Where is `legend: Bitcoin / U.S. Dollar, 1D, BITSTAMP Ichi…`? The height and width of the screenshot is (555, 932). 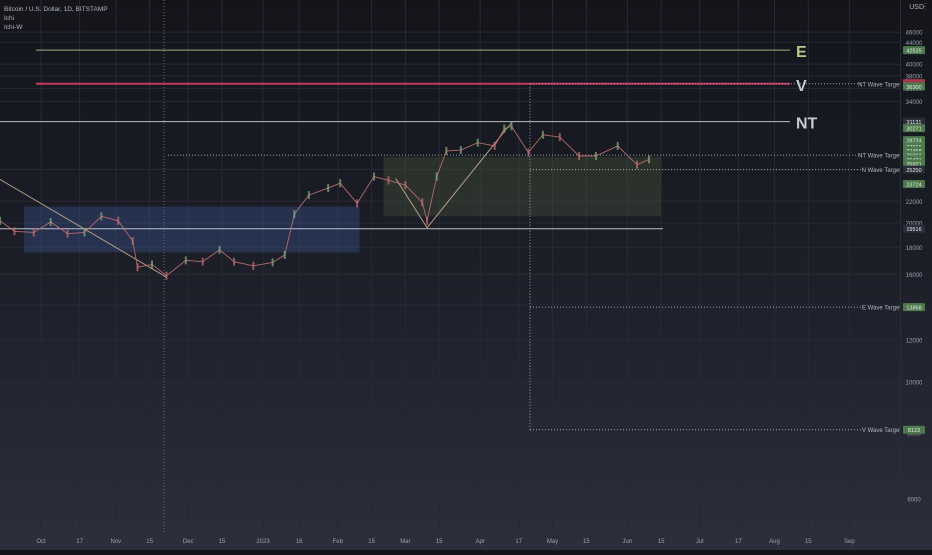 legend: Bitcoin / U.S. Dollar, 1D, BITSTAMP Ichi… is located at coordinates (56, 18).